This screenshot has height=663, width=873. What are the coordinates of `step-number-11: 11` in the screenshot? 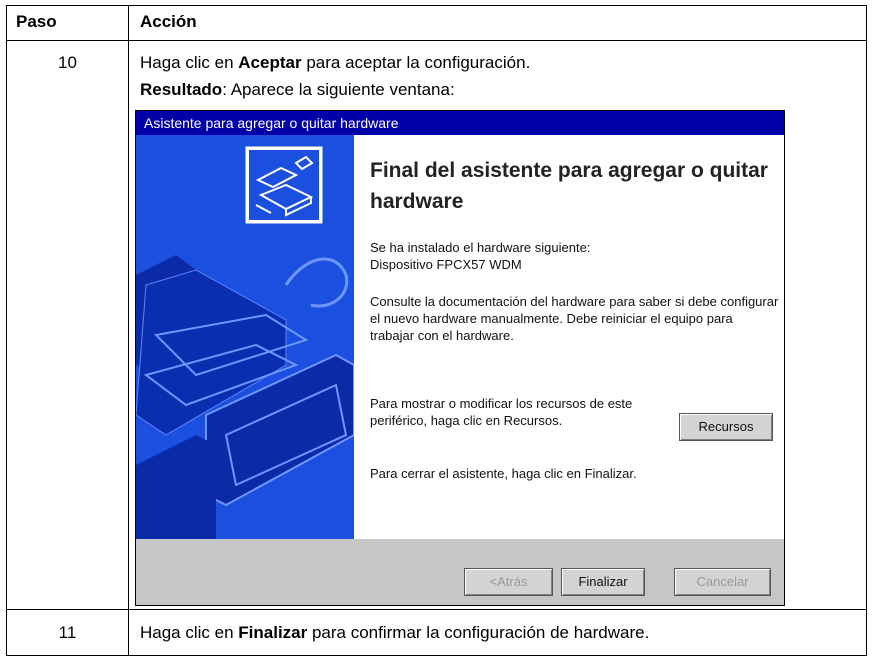 It's located at (67, 632).